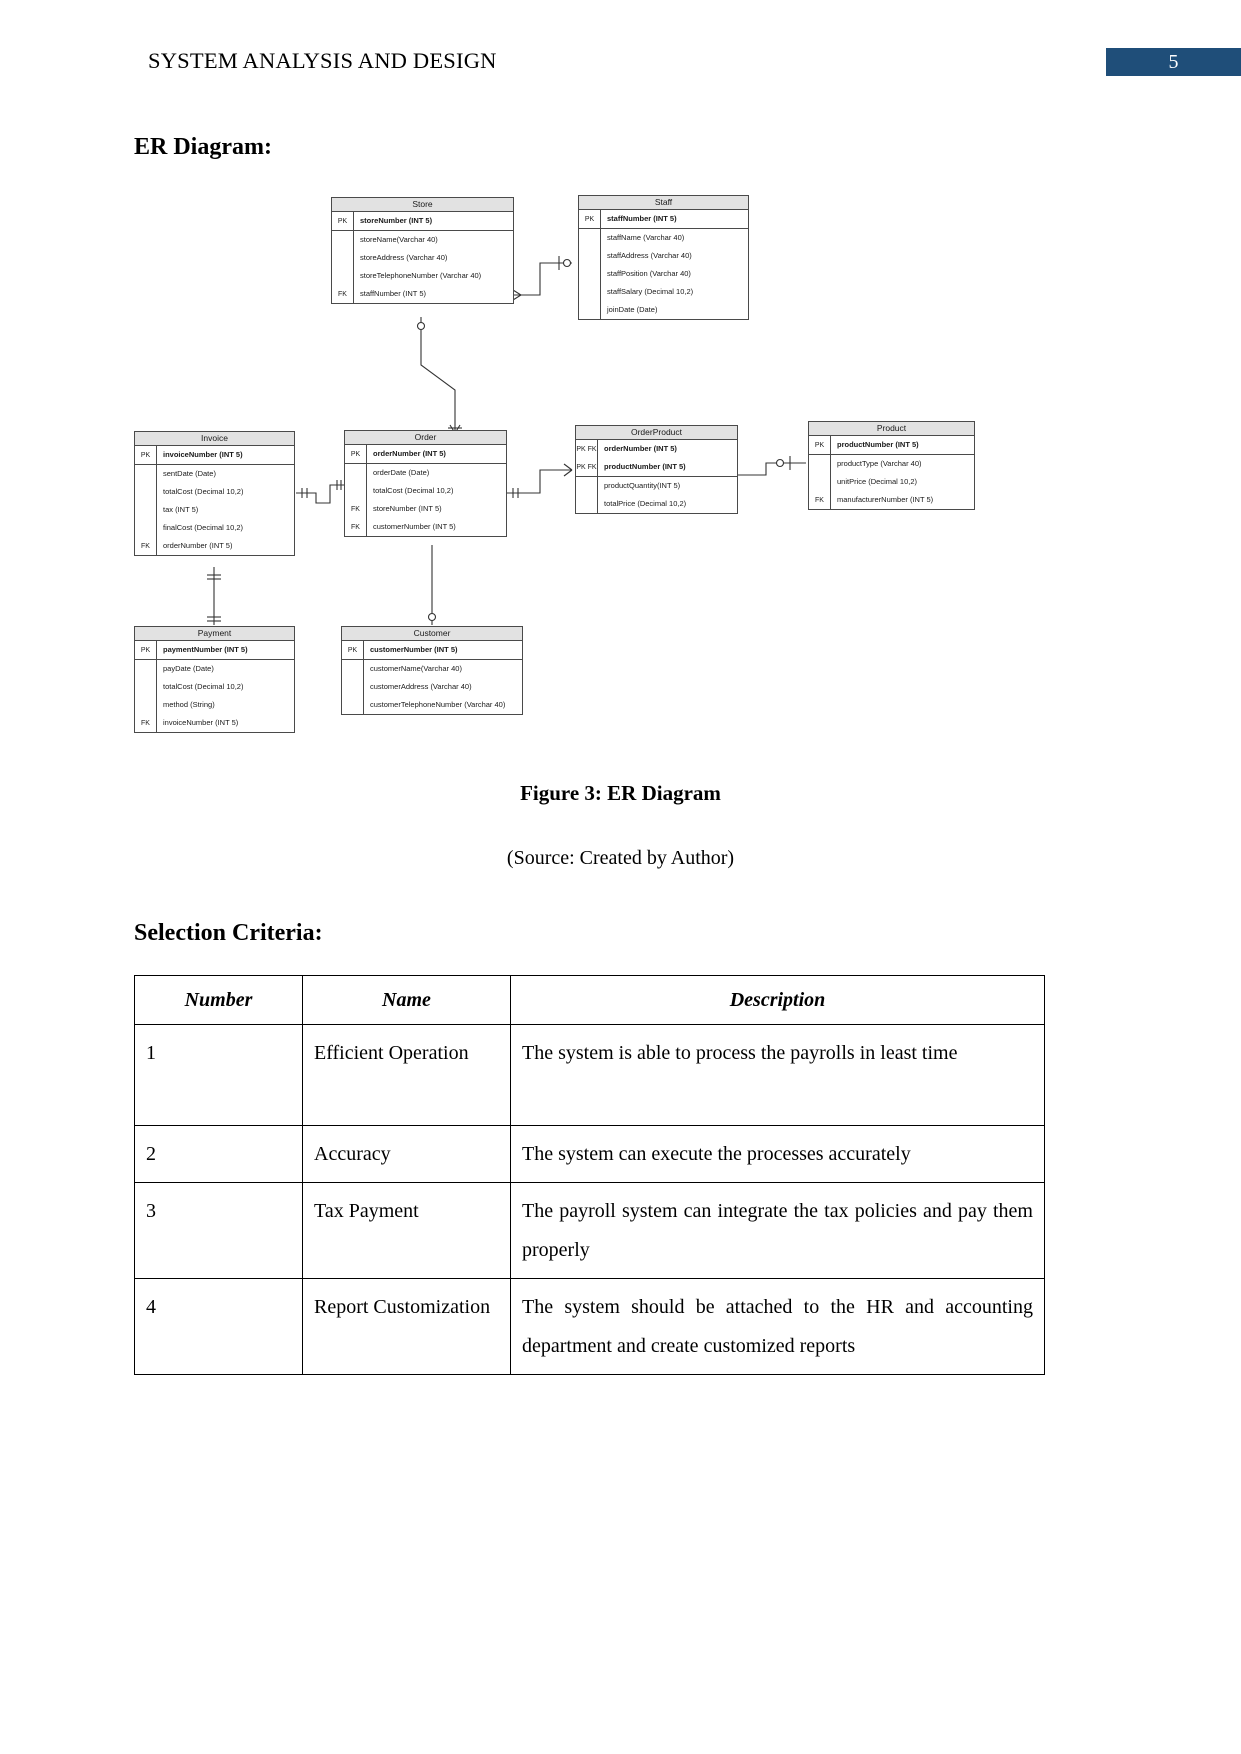 Image resolution: width=1241 pixels, height=1754 pixels. What do you see at coordinates (649, 273) in the screenshot?
I see `attribute-label: staffPosition (Varchar 40)` at bounding box center [649, 273].